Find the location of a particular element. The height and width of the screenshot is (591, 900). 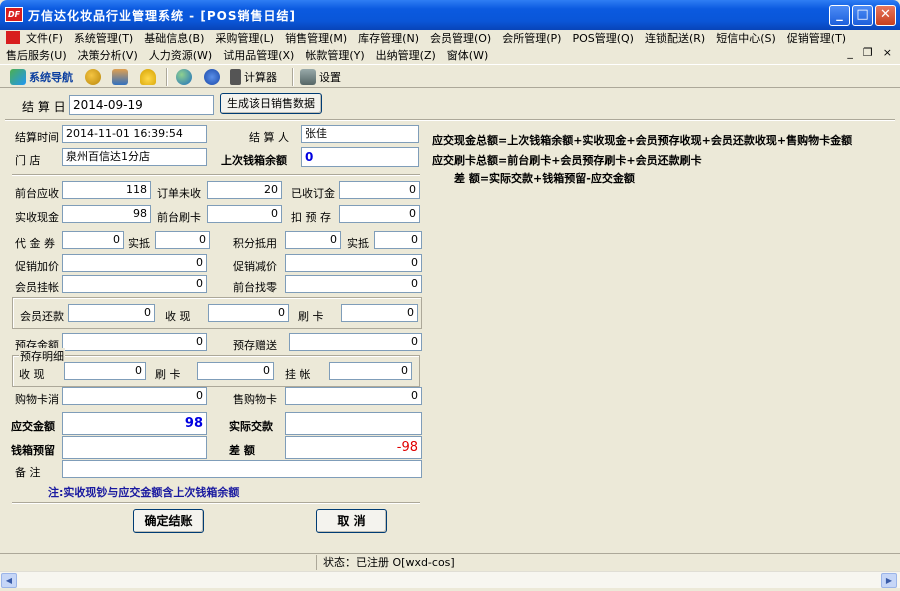

maximize-button: □ is located at coordinates (862, 15).